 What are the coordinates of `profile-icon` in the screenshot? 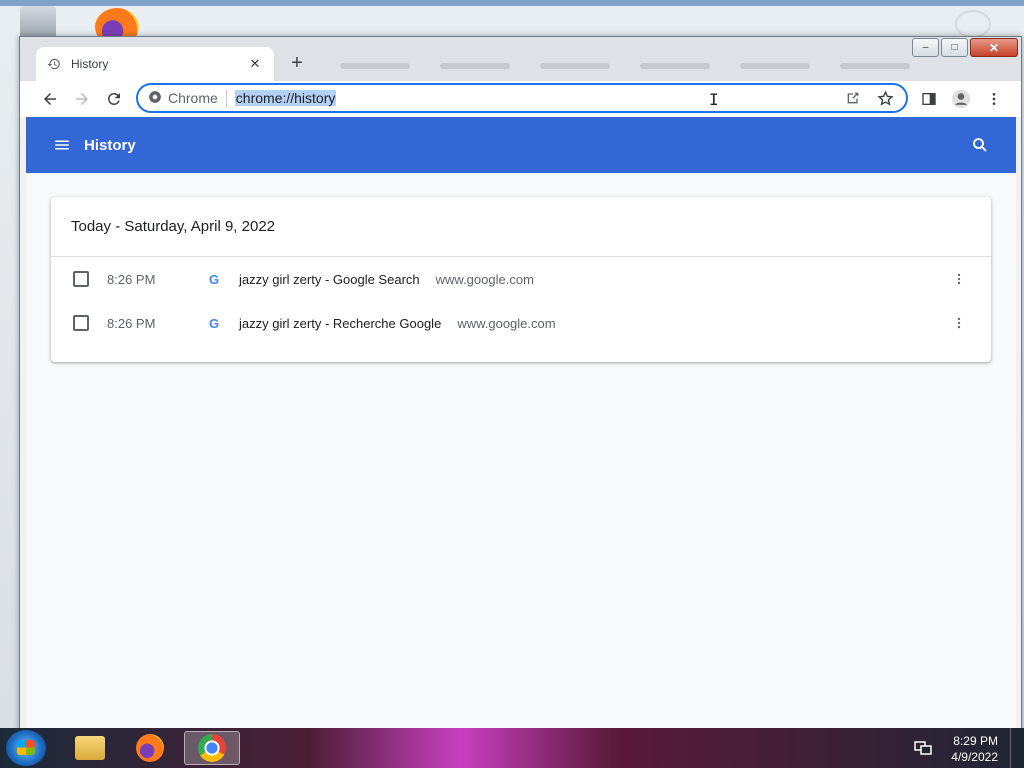 It's located at (961, 99).